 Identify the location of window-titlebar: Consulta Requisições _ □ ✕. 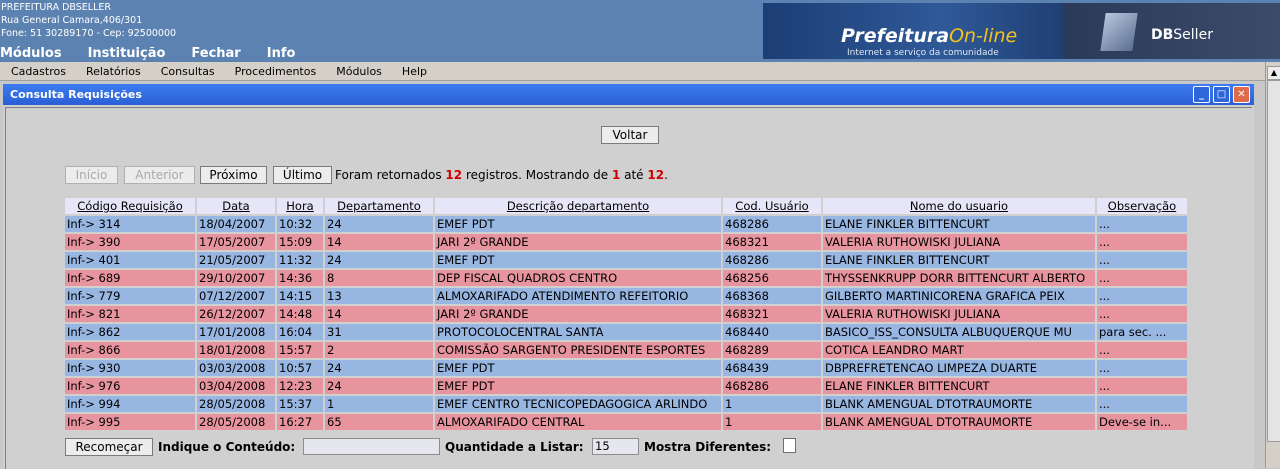
(628, 94).